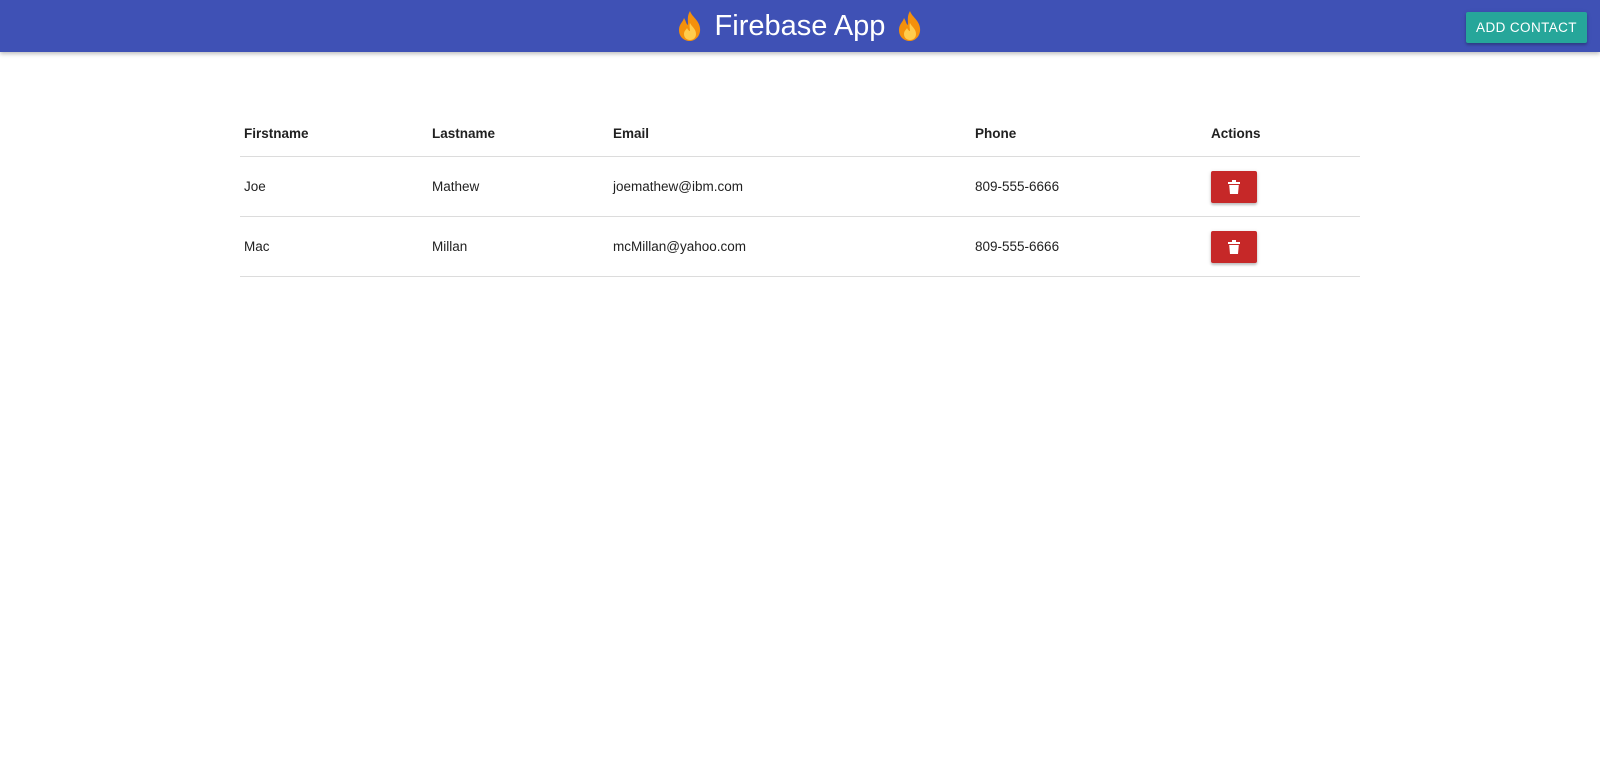 The width and height of the screenshot is (1600, 780). Describe the element at coordinates (334, 246) in the screenshot. I see `cell-firstname: Mac` at that location.